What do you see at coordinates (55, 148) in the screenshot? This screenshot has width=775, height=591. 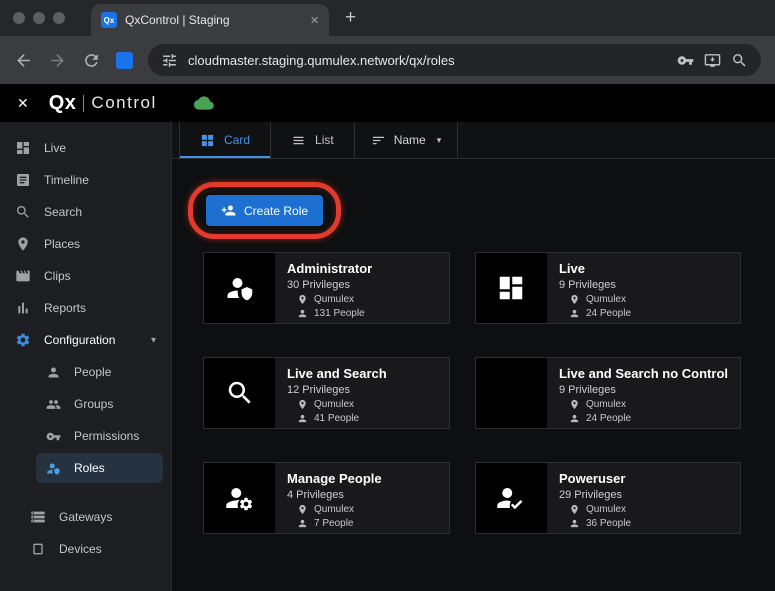 I see `sidebar-item-label: Live` at bounding box center [55, 148].